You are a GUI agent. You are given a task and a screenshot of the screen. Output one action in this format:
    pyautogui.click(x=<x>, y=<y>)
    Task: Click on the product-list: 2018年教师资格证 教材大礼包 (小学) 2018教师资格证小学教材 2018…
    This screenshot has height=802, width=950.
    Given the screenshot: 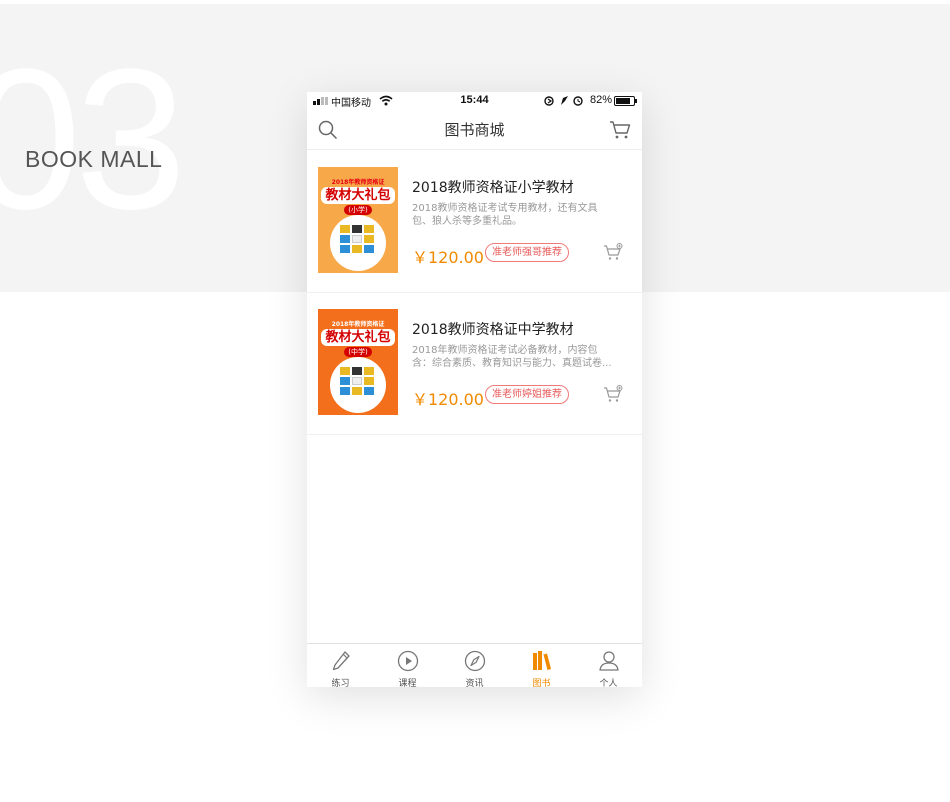 What is the action you would take?
    pyautogui.click(x=474, y=293)
    